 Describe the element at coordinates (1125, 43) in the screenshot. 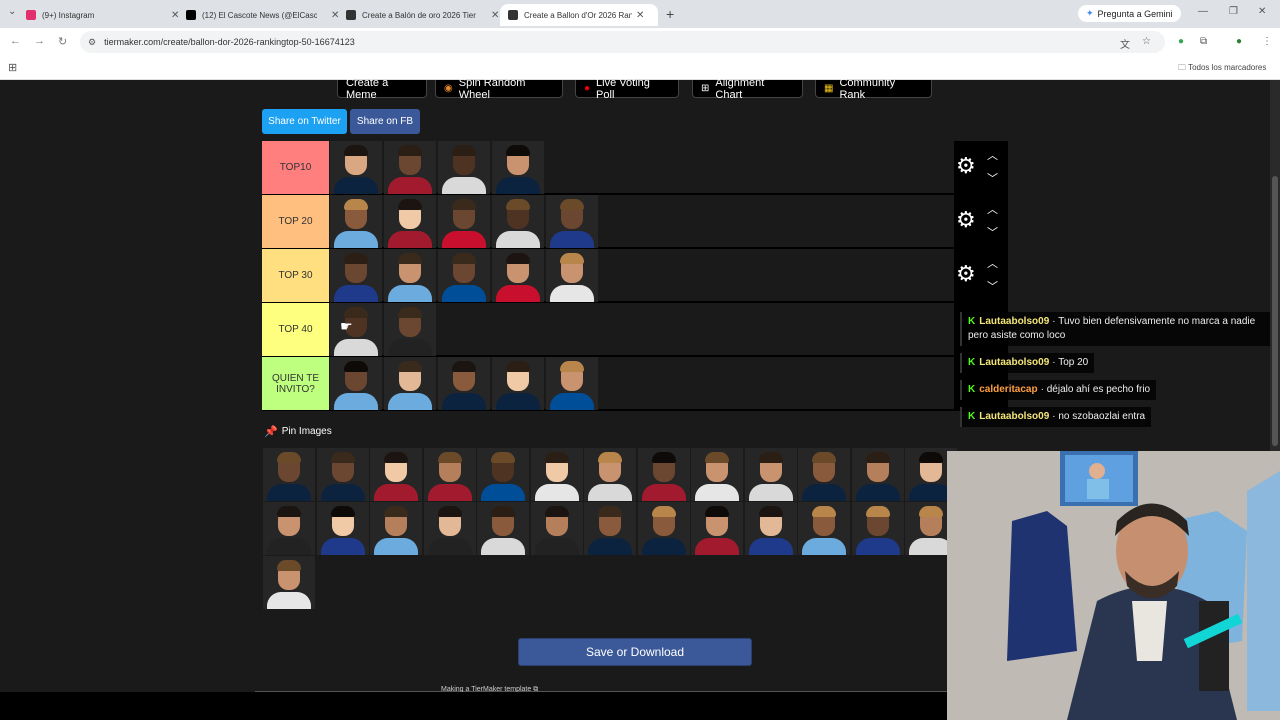

I see `translate-icon: 文` at that location.